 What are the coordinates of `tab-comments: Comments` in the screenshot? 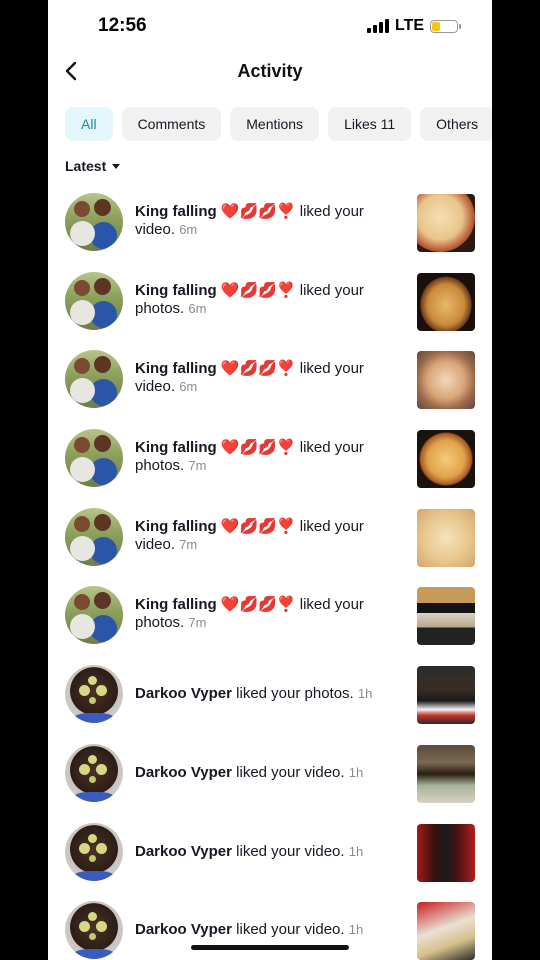 It's located at (171, 124).